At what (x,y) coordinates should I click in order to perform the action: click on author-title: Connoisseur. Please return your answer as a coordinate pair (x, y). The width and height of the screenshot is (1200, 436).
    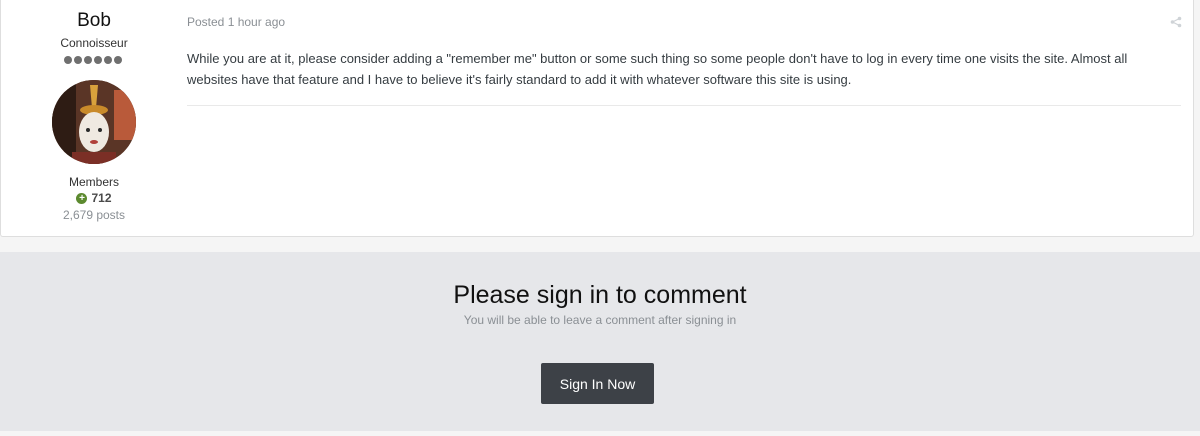
    Looking at the image, I should click on (94, 43).